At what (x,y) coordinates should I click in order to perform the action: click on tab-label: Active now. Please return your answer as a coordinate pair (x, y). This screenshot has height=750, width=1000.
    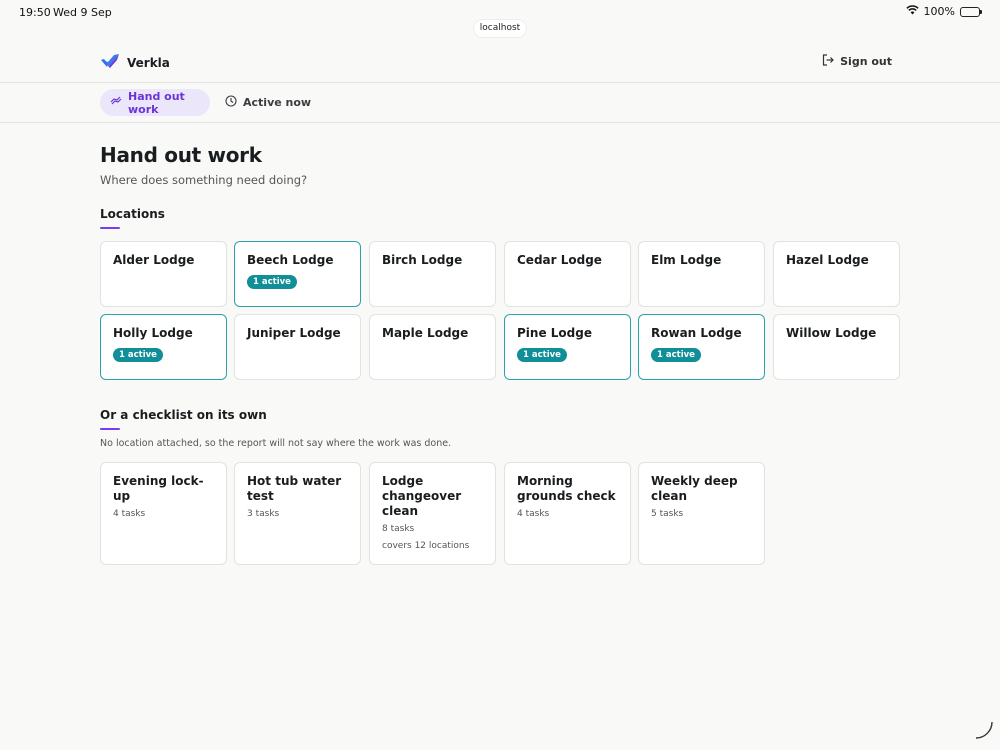
    Looking at the image, I should click on (277, 102).